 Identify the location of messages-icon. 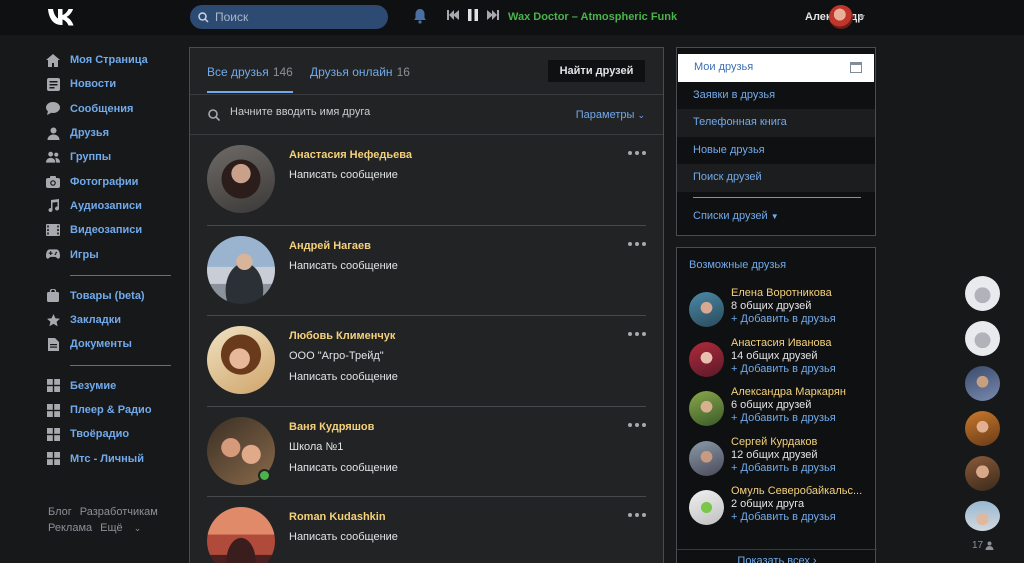
(53, 109).